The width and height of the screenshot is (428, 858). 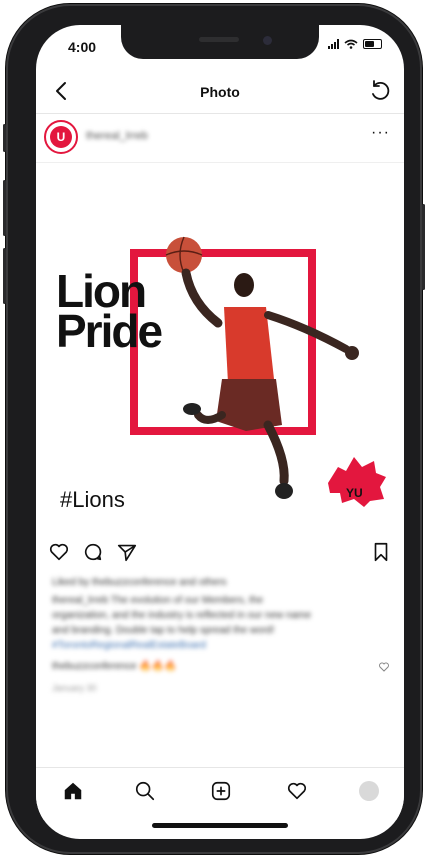 I want to click on status-time: 4:00, so click(x=82, y=47).